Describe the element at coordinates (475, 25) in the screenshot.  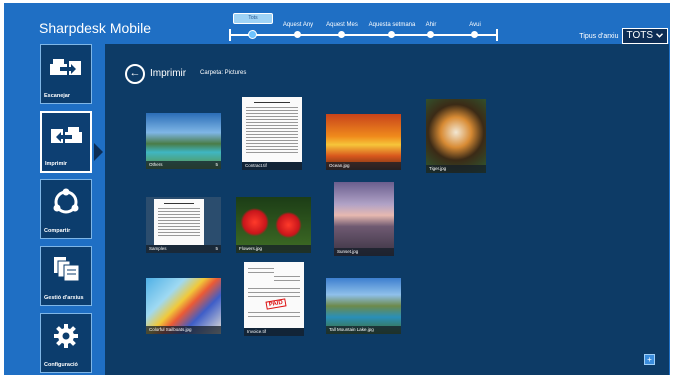
I see `timeline-label-avui: Avui` at that location.